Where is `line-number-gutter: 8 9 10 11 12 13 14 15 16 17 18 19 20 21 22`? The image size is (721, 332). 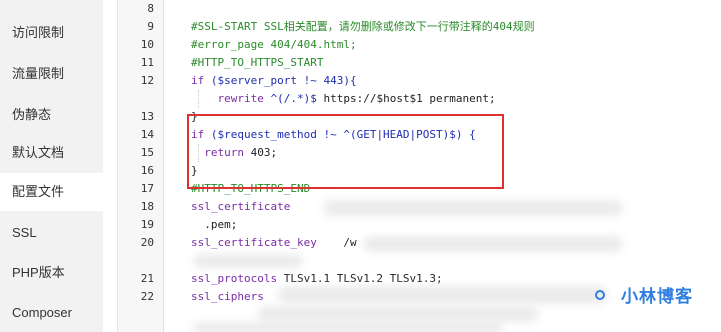
line-number-gutter: 8 9 10 11 12 13 14 15 16 17 18 19 20 21 22 is located at coordinates (141, 166).